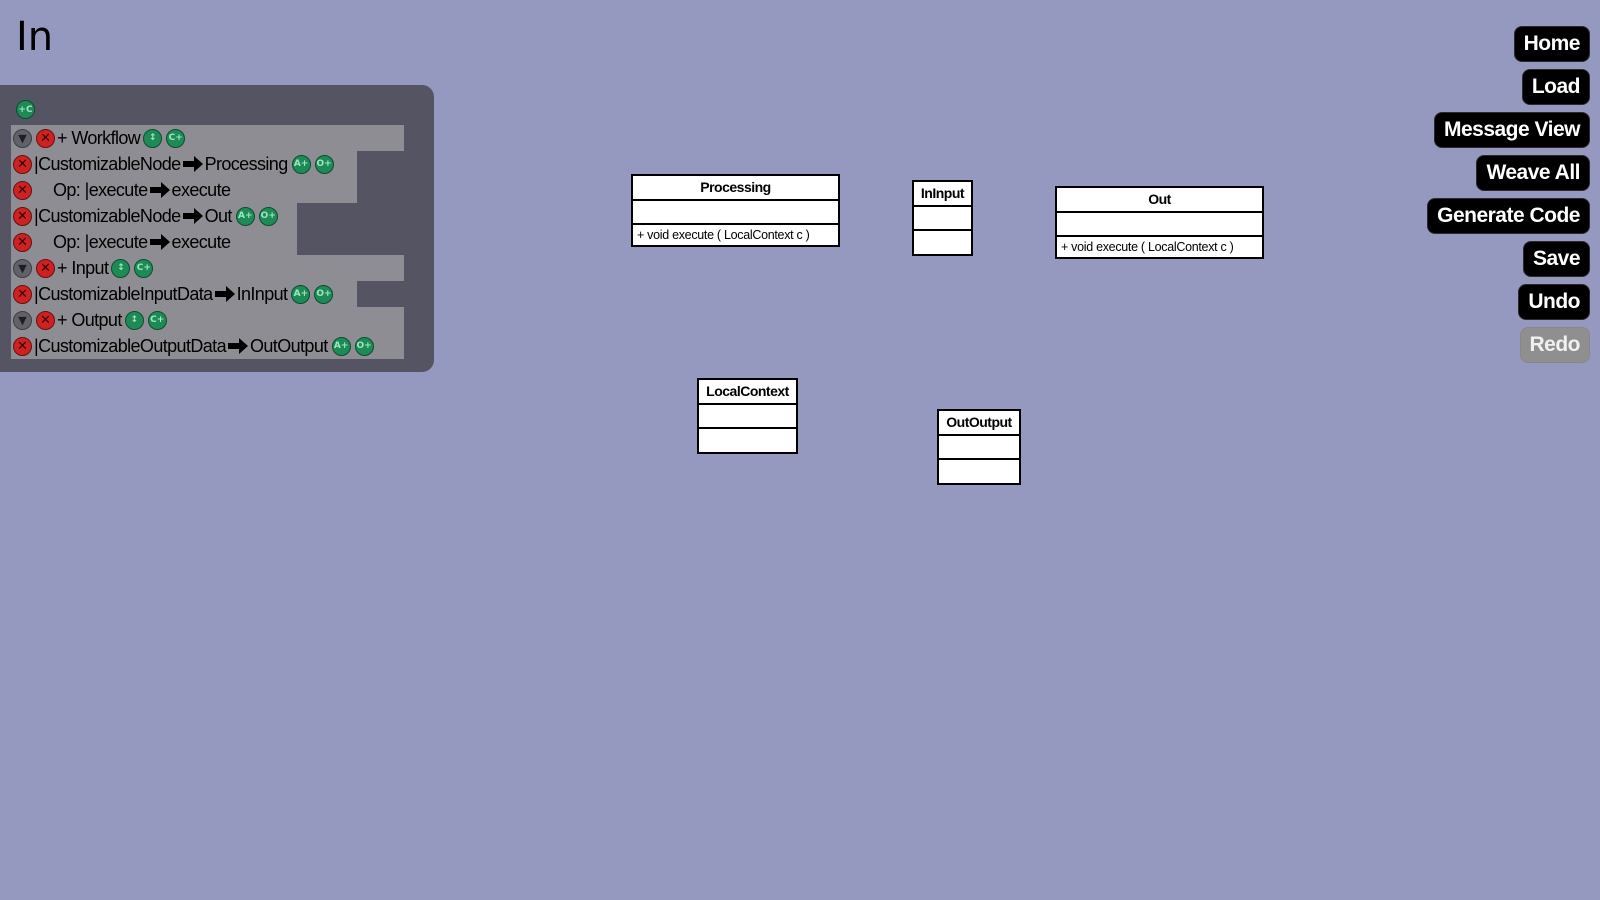 The width and height of the screenshot is (1600, 900). Describe the element at coordinates (25, 109) in the screenshot. I see `add-root-icon: +C` at that location.